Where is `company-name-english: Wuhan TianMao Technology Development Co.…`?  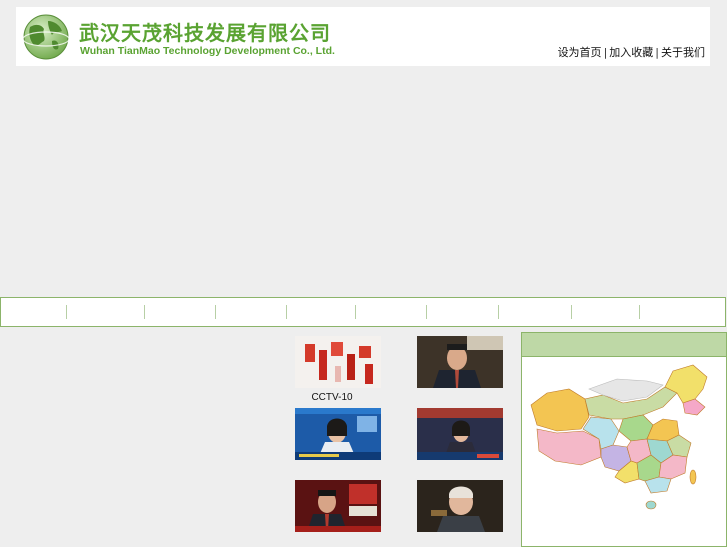 company-name-english: Wuhan TianMao Technology Development Co.… is located at coordinates (207, 51).